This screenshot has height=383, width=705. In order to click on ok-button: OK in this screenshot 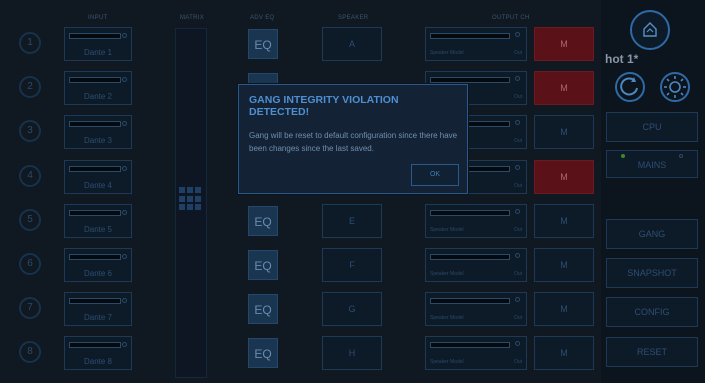, I will do `click(435, 175)`.